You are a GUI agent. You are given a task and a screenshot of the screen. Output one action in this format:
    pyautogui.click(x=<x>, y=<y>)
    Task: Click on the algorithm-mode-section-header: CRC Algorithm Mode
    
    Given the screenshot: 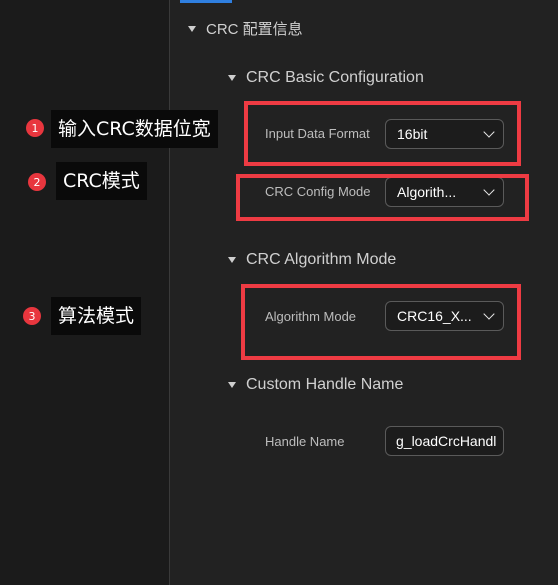 What is the action you would take?
    pyautogui.click(x=312, y=260)
    